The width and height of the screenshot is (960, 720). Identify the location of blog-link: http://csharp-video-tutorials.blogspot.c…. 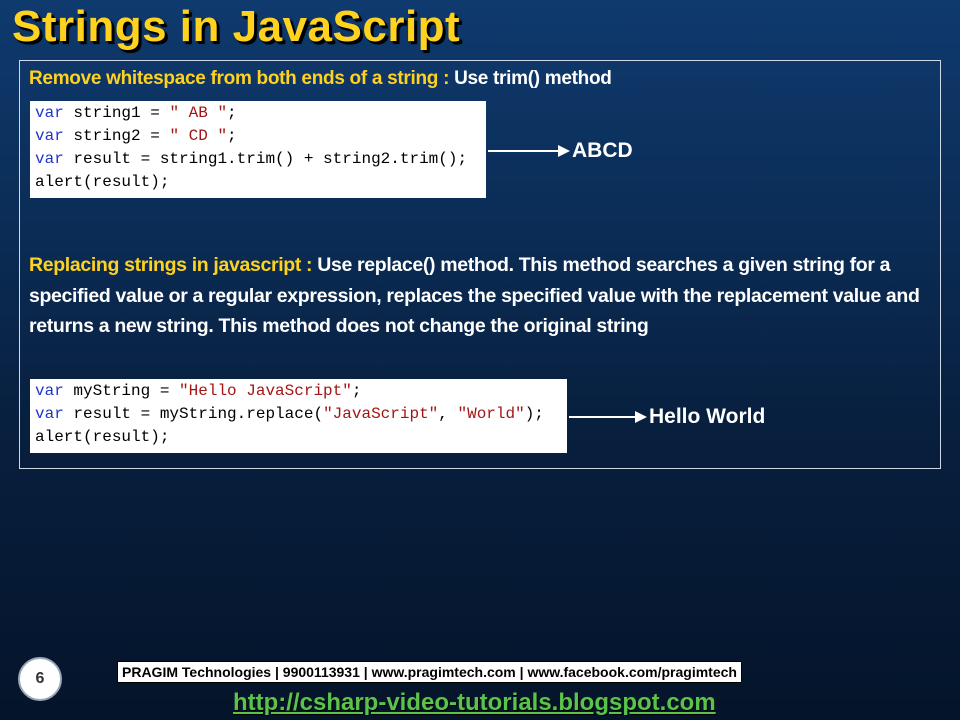
(474, 703).